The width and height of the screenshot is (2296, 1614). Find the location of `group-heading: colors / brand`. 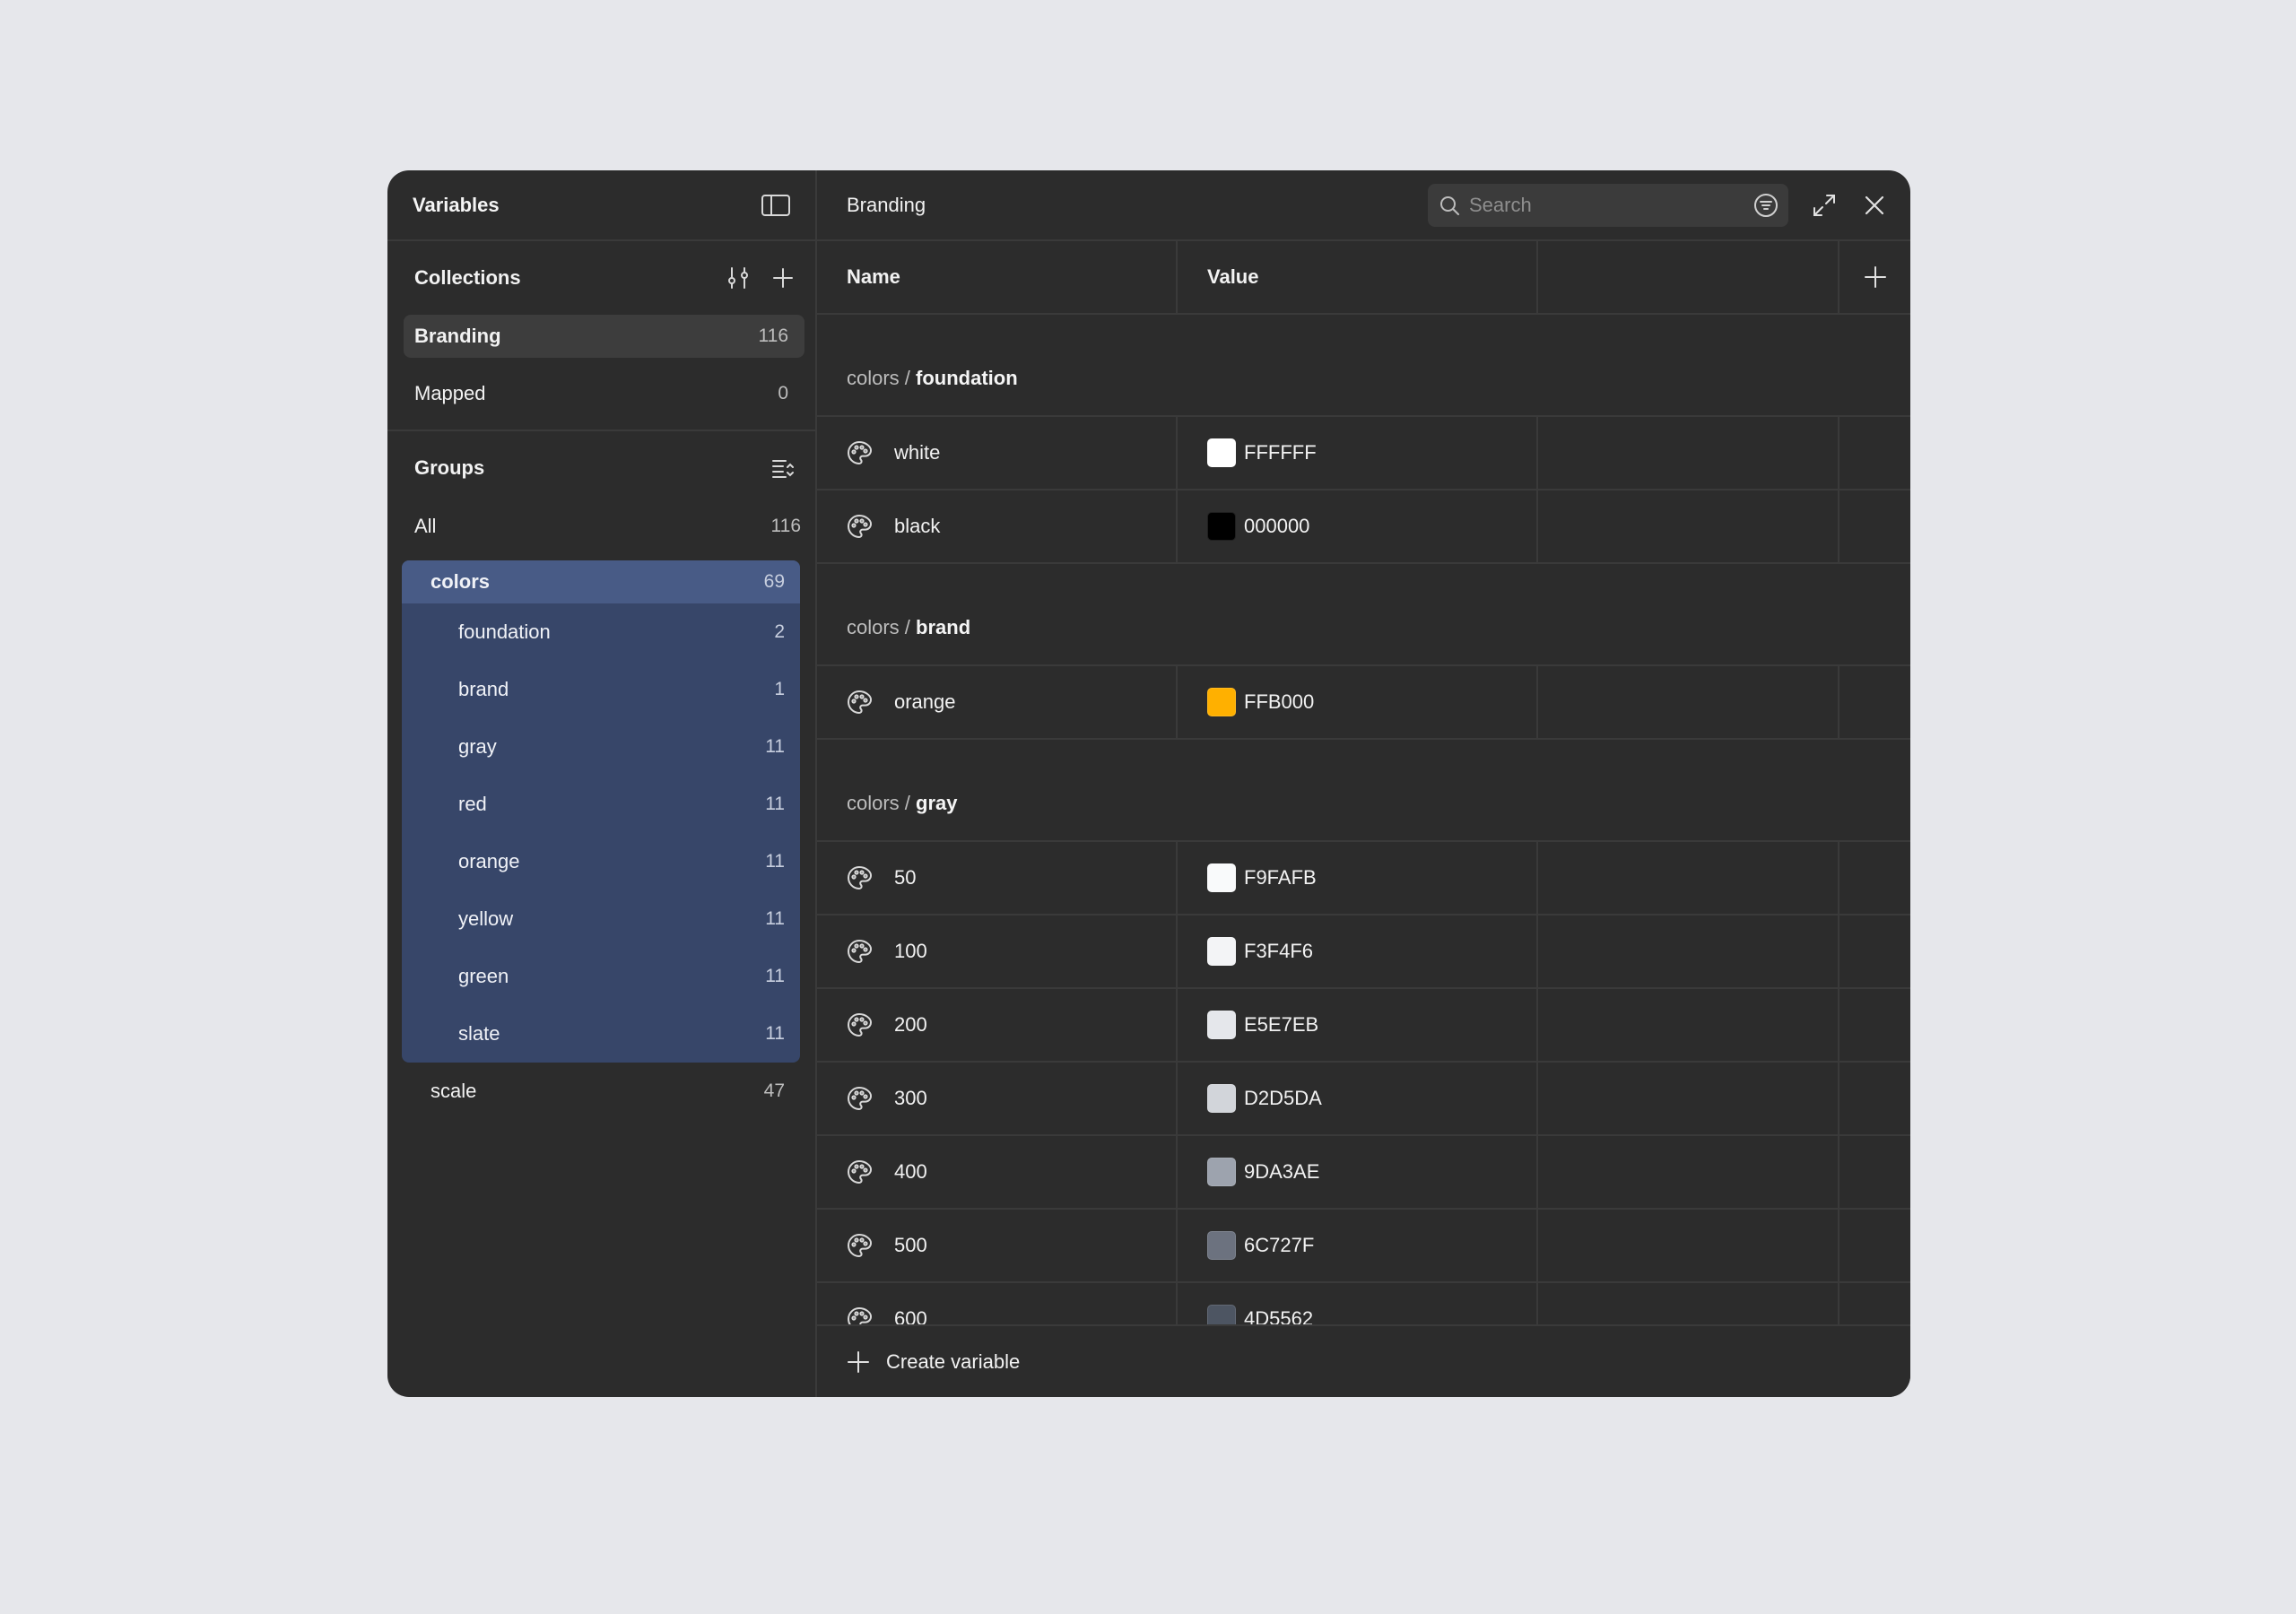

group-heading: colors / brand is located at coordinates (1363, 615).